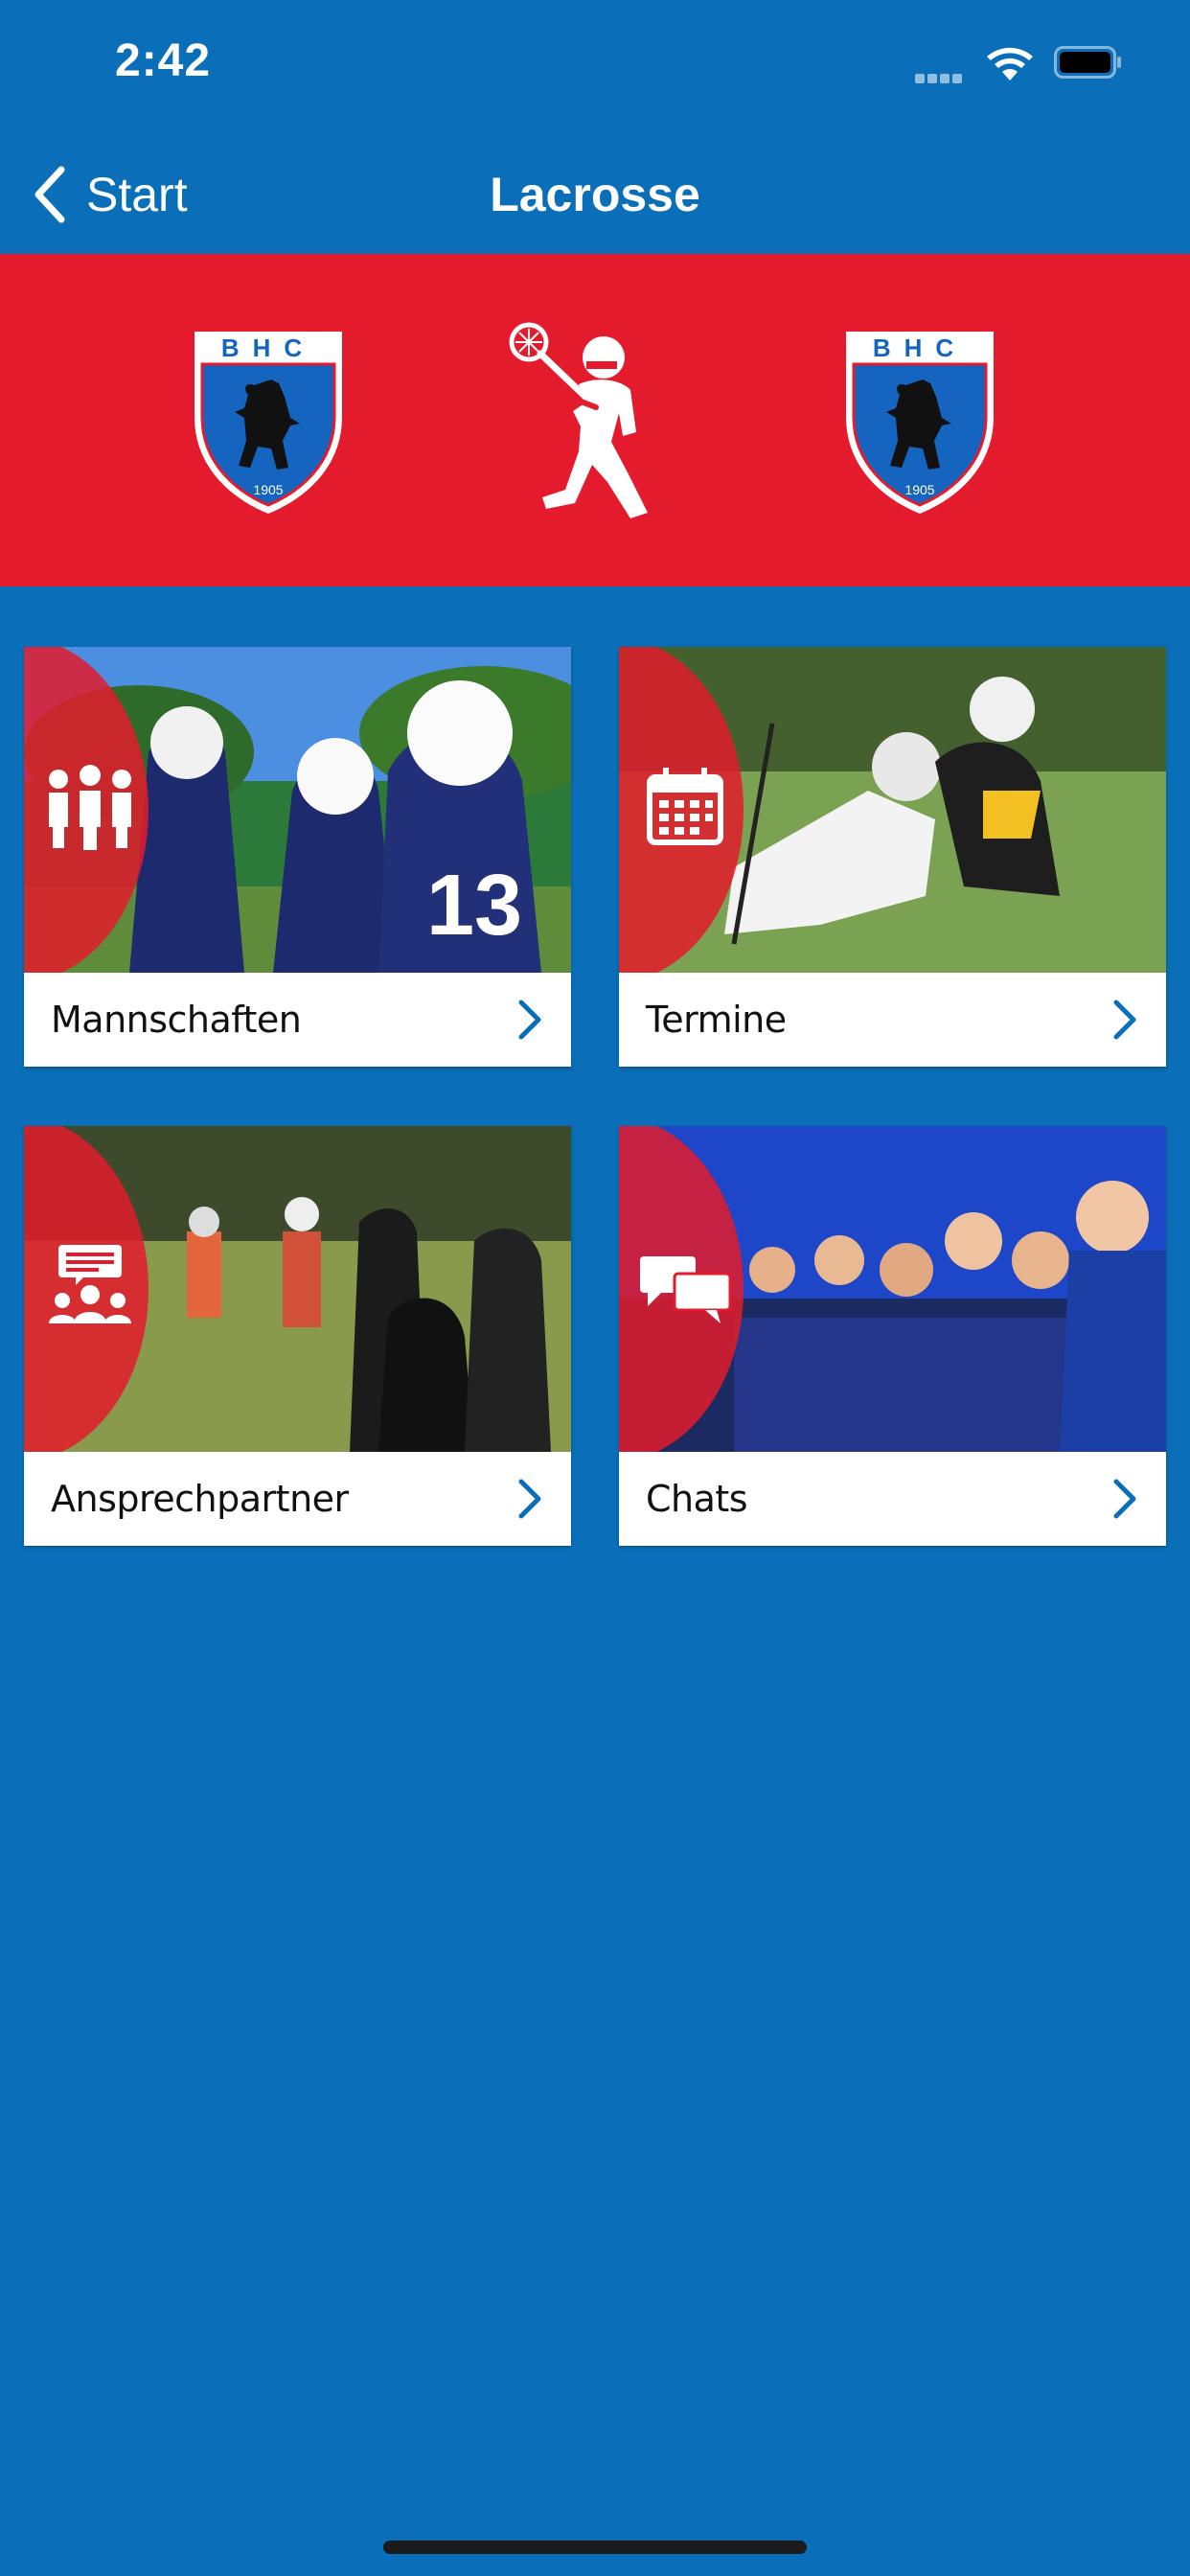 This screenshot has width=1190, height=2576. What do you see at coordinates (90, 1284) in the screenshot?
I see `contact-person-icon` at bounding box center [90, 1284].